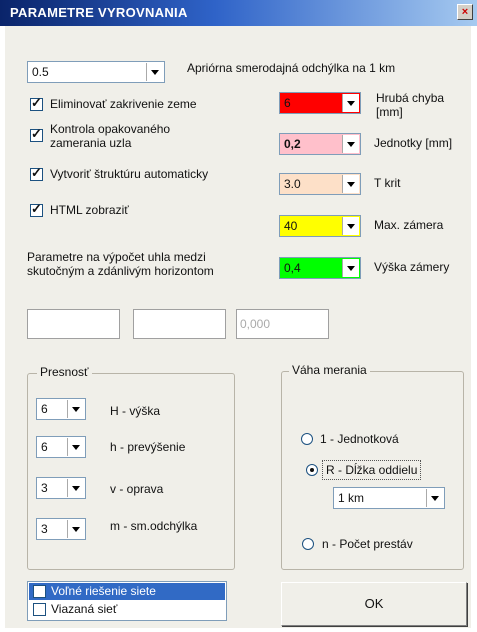 The height and width of the screenshot is (632, 477). Describe the element at coordinates (307, 439) in the screenshot. I see `radio-unit-weight` at that location.